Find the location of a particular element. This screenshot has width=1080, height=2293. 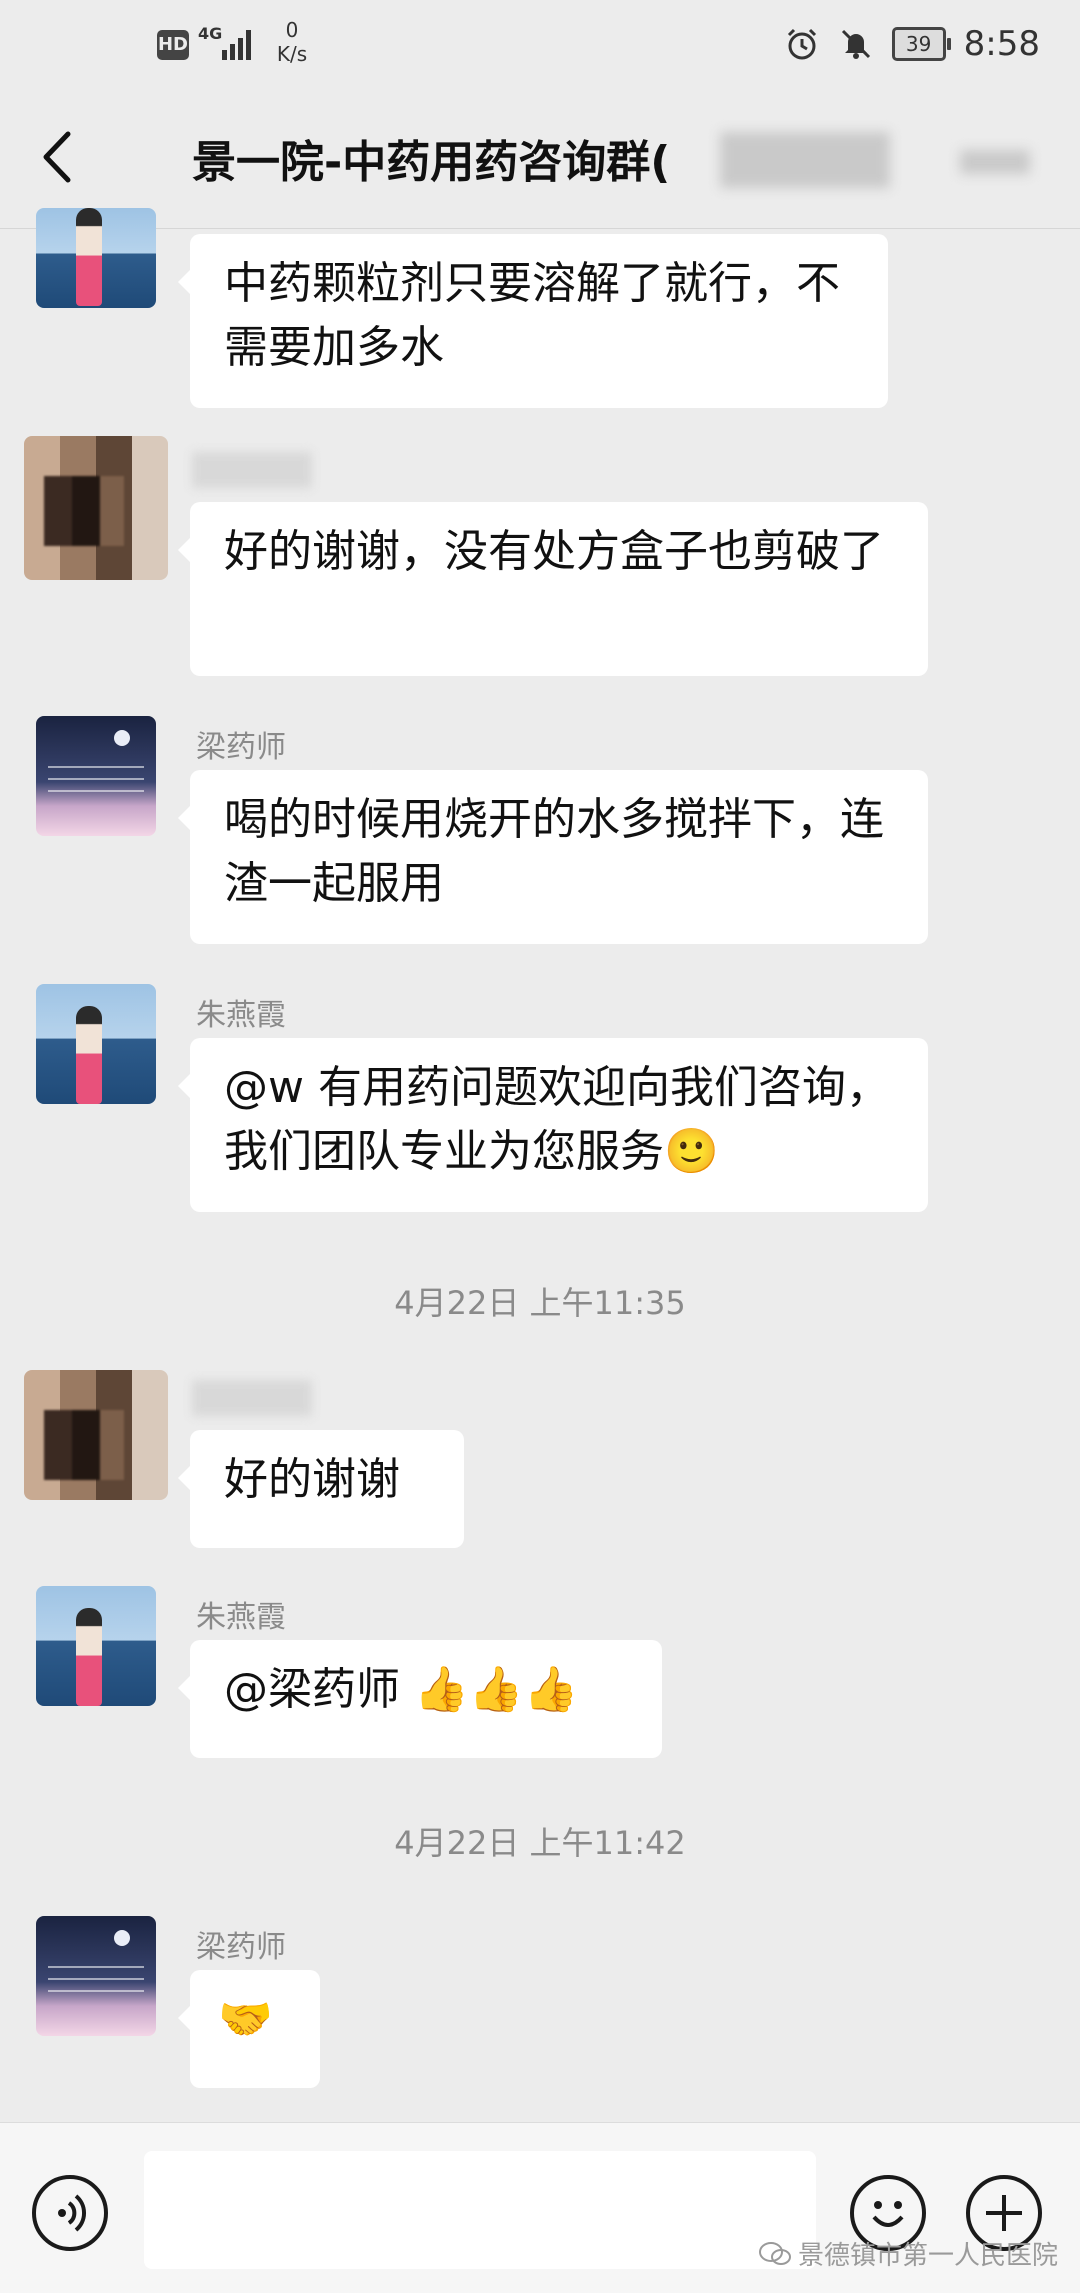

message-bubble: 好的谢谢 is located at coordinates (321, 1489).